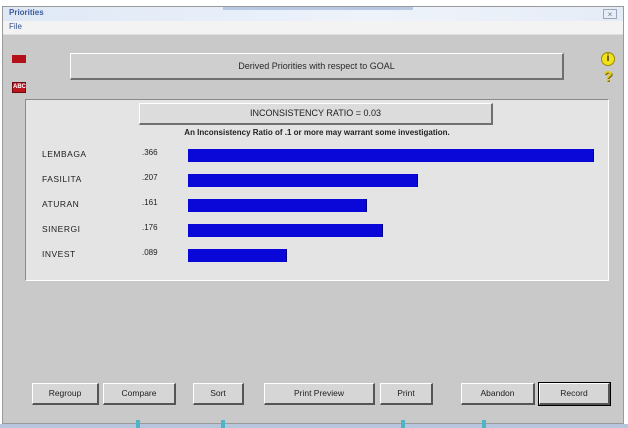 This screenshot has width=628, height=428. Describe the element at coordinates (150, 252) in the screenshot. I see `priority-value-label: .089` at that location.